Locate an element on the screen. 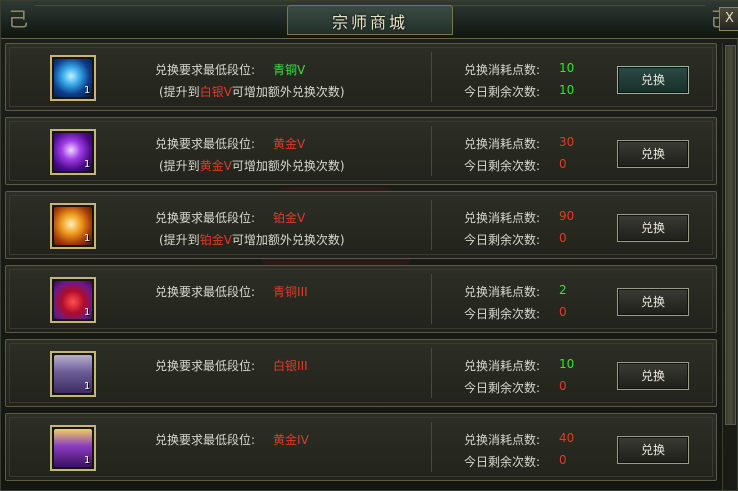 The height and width of the screenshot is (491, 738). upgrade-hint-tier: 铂金V is located at coordinates (215, 240).